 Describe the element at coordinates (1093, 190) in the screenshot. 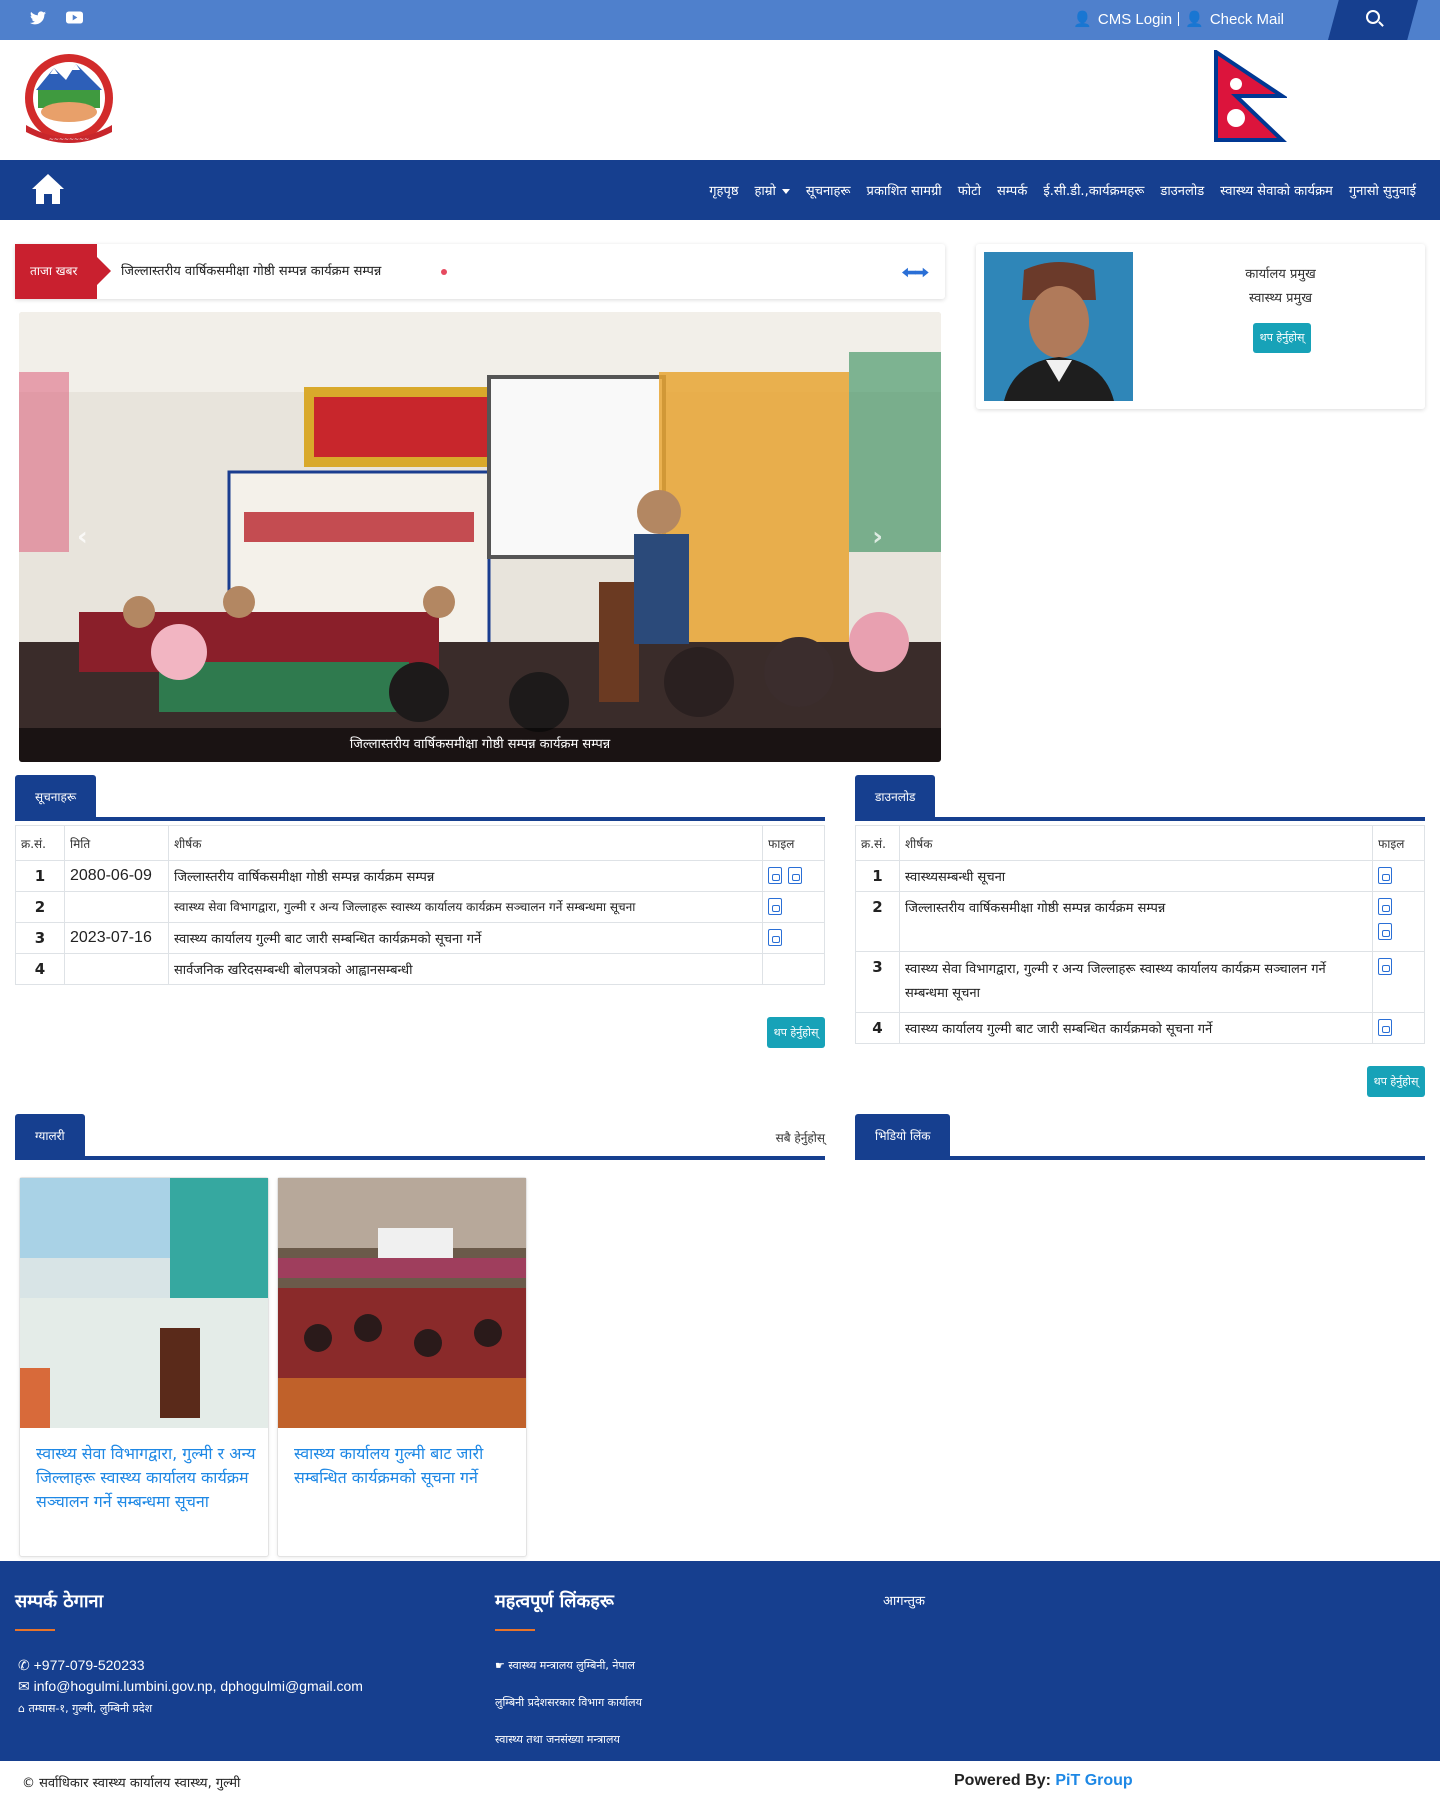

I see `nav-item-ecd-programs: ई.सी.डी.,कार्यक्रमहरू` at that location.